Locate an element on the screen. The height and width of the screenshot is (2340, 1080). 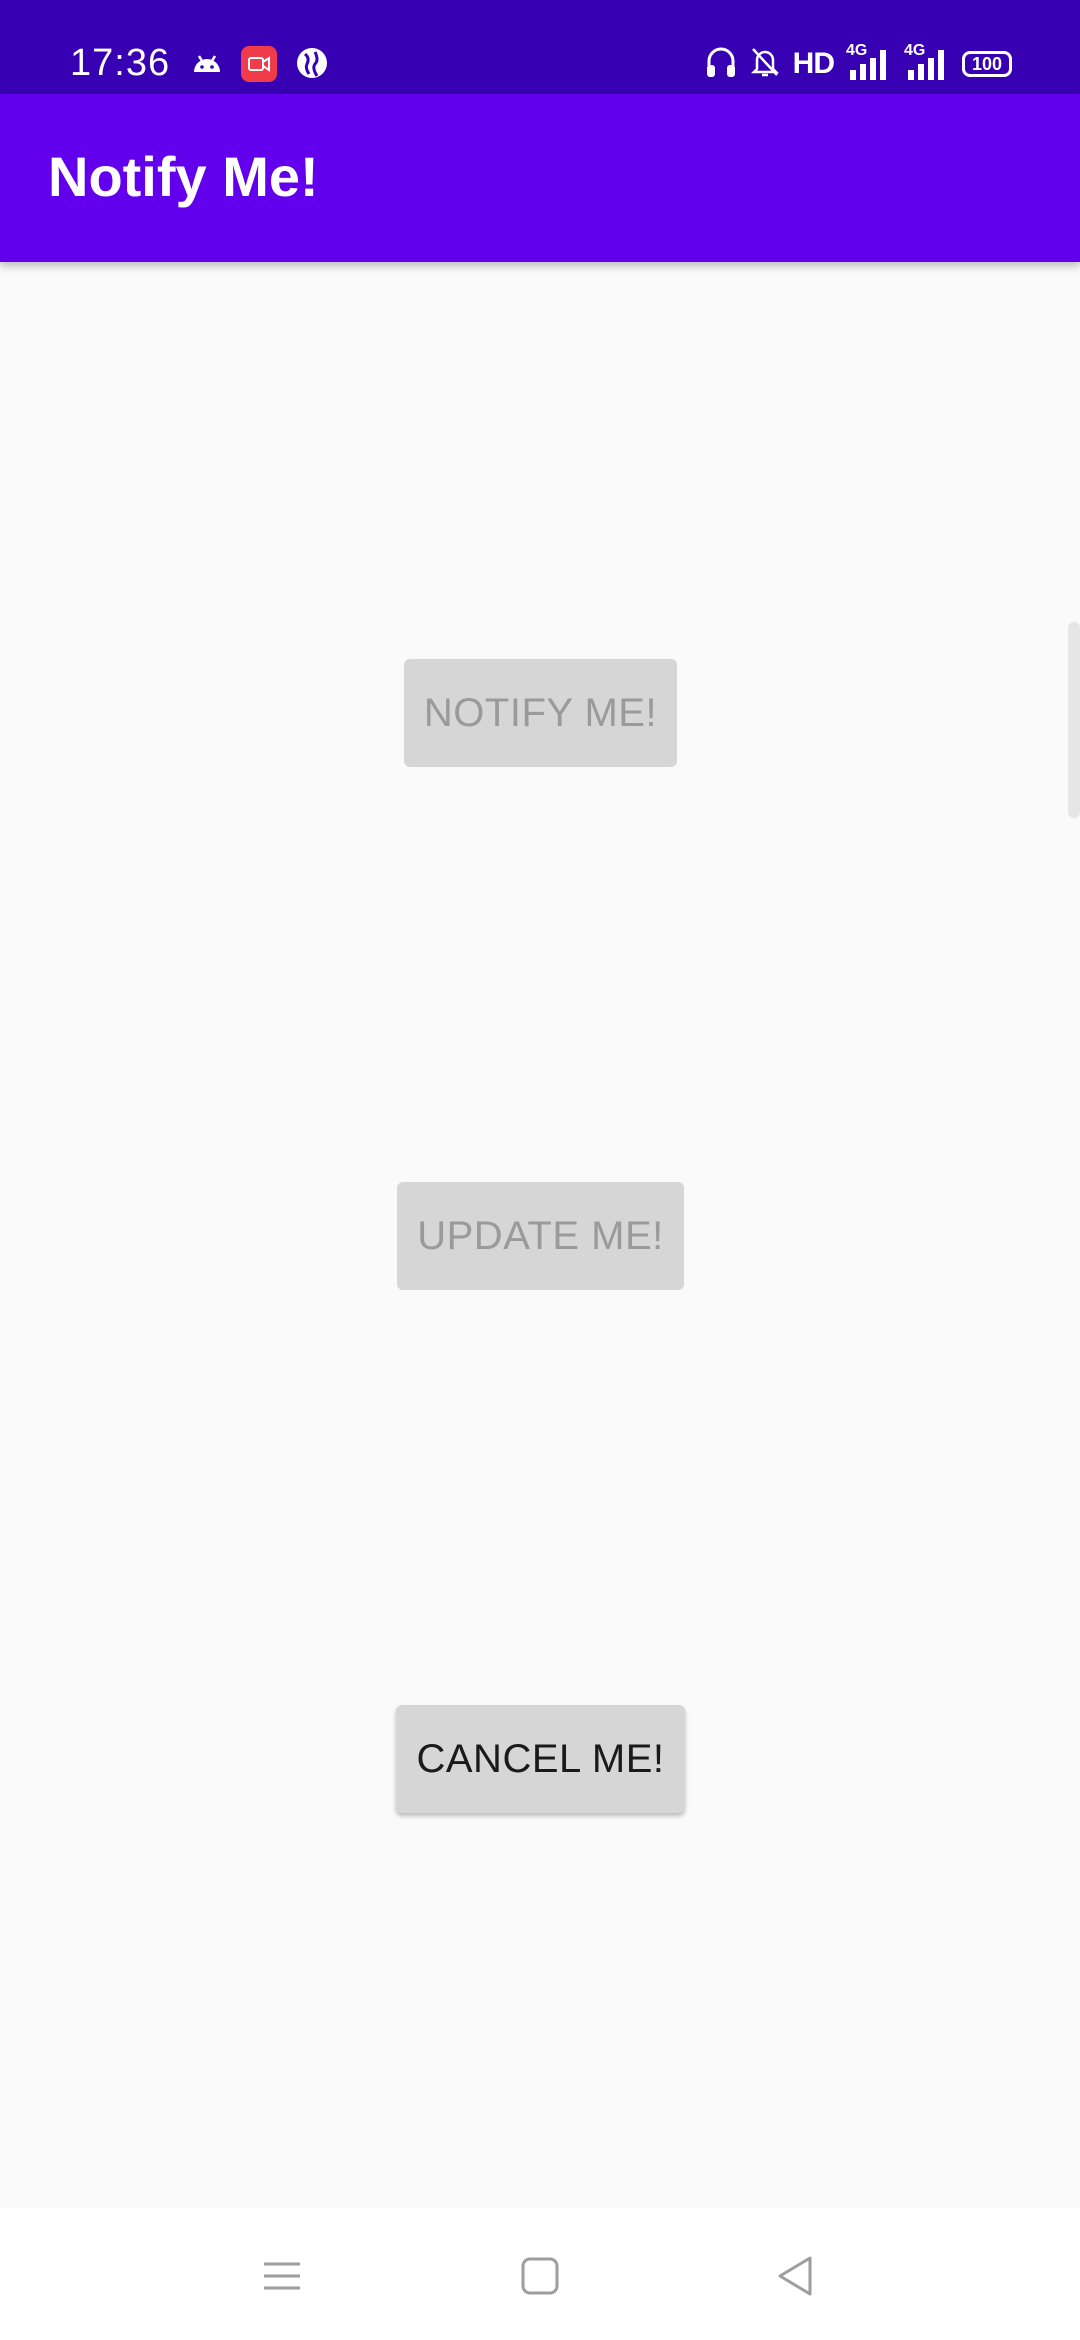
status-right-icons: HD 4G 4G 100 is located at coordinates (858, 63).